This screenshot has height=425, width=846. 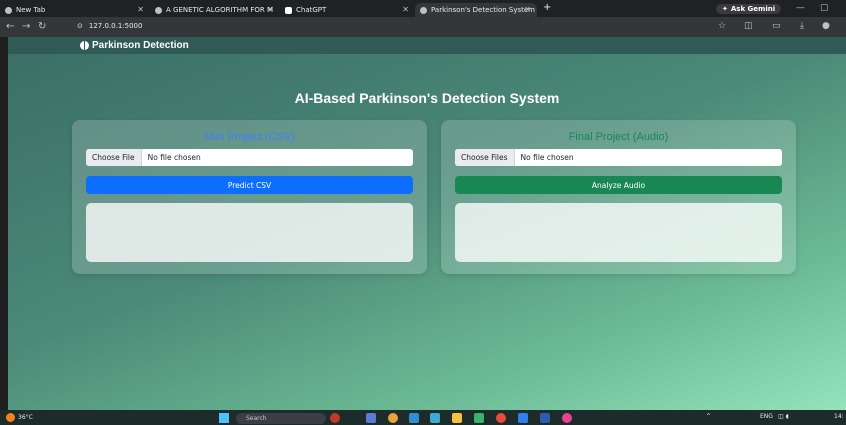 What do you see at coordinates (725, 9) in the screenshot?
I see `gemini-star-icon: ✦` at bounding box center [725, 9].